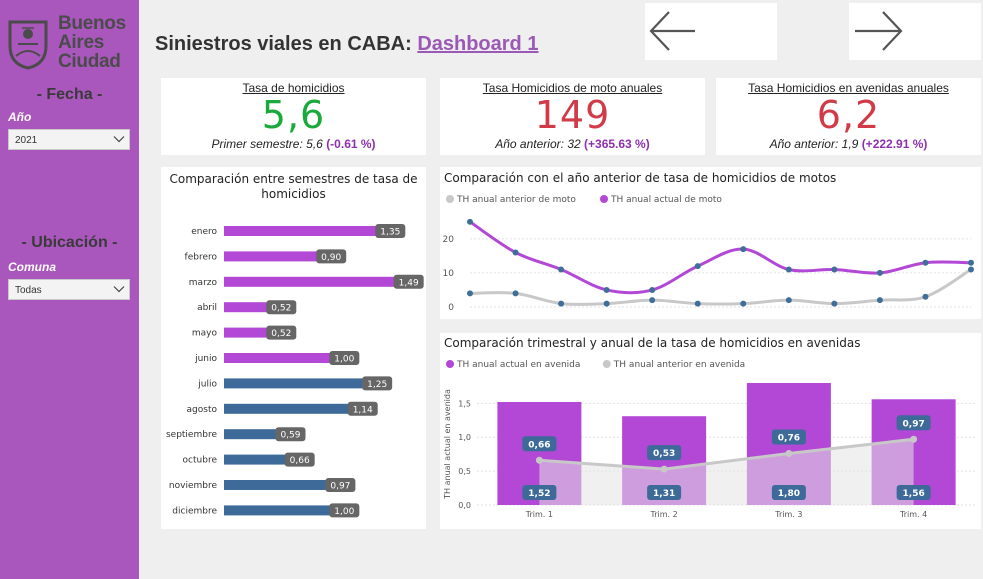 The image size is (983, 579). What do you see at coordinates (914, 424) in the screenshot?
I see `data-label: 0,97` at bounding box center [914, 424].